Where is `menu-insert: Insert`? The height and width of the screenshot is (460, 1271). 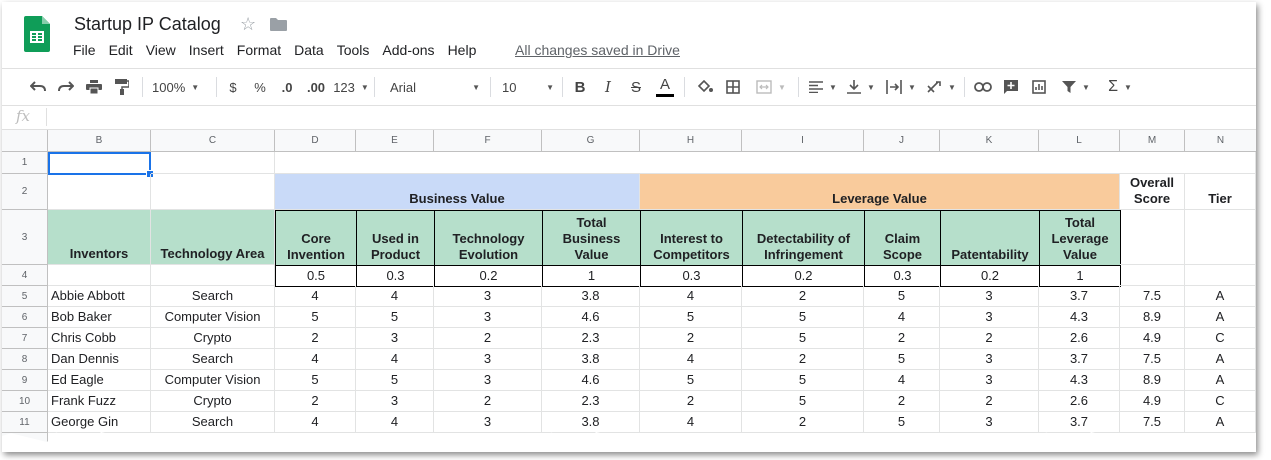
menu-insert: Insert is located at coordinates (206, 50).